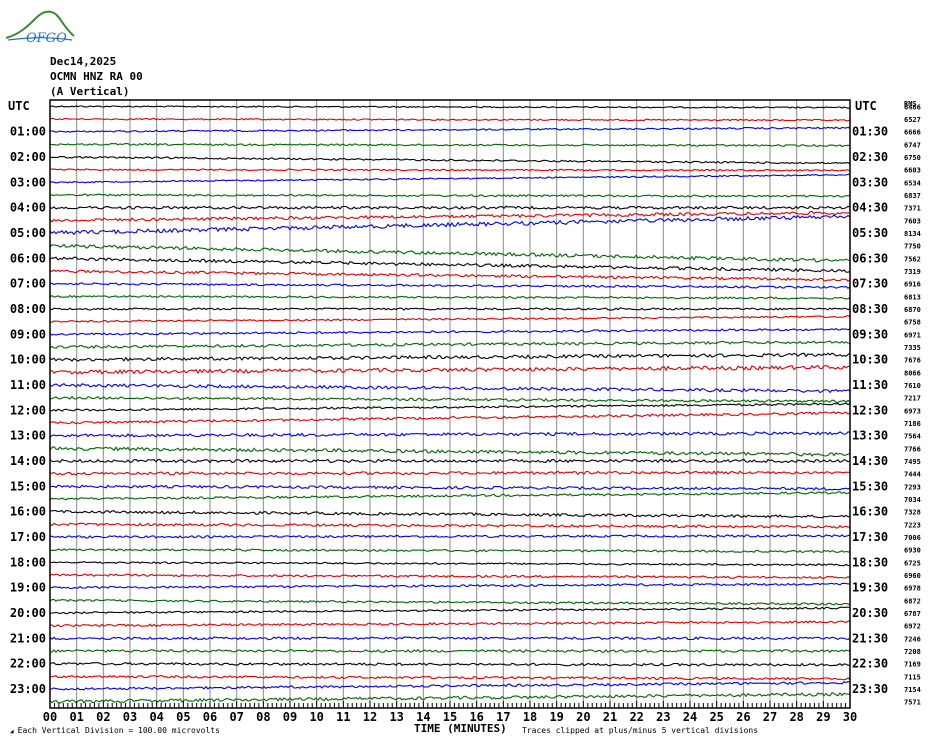 This screenshot has height=744, width=930. What do you see at coordinates (870, 182) in the screenshot?
I see `right-hour-label: 03:30` at bounding box center [870, 182].